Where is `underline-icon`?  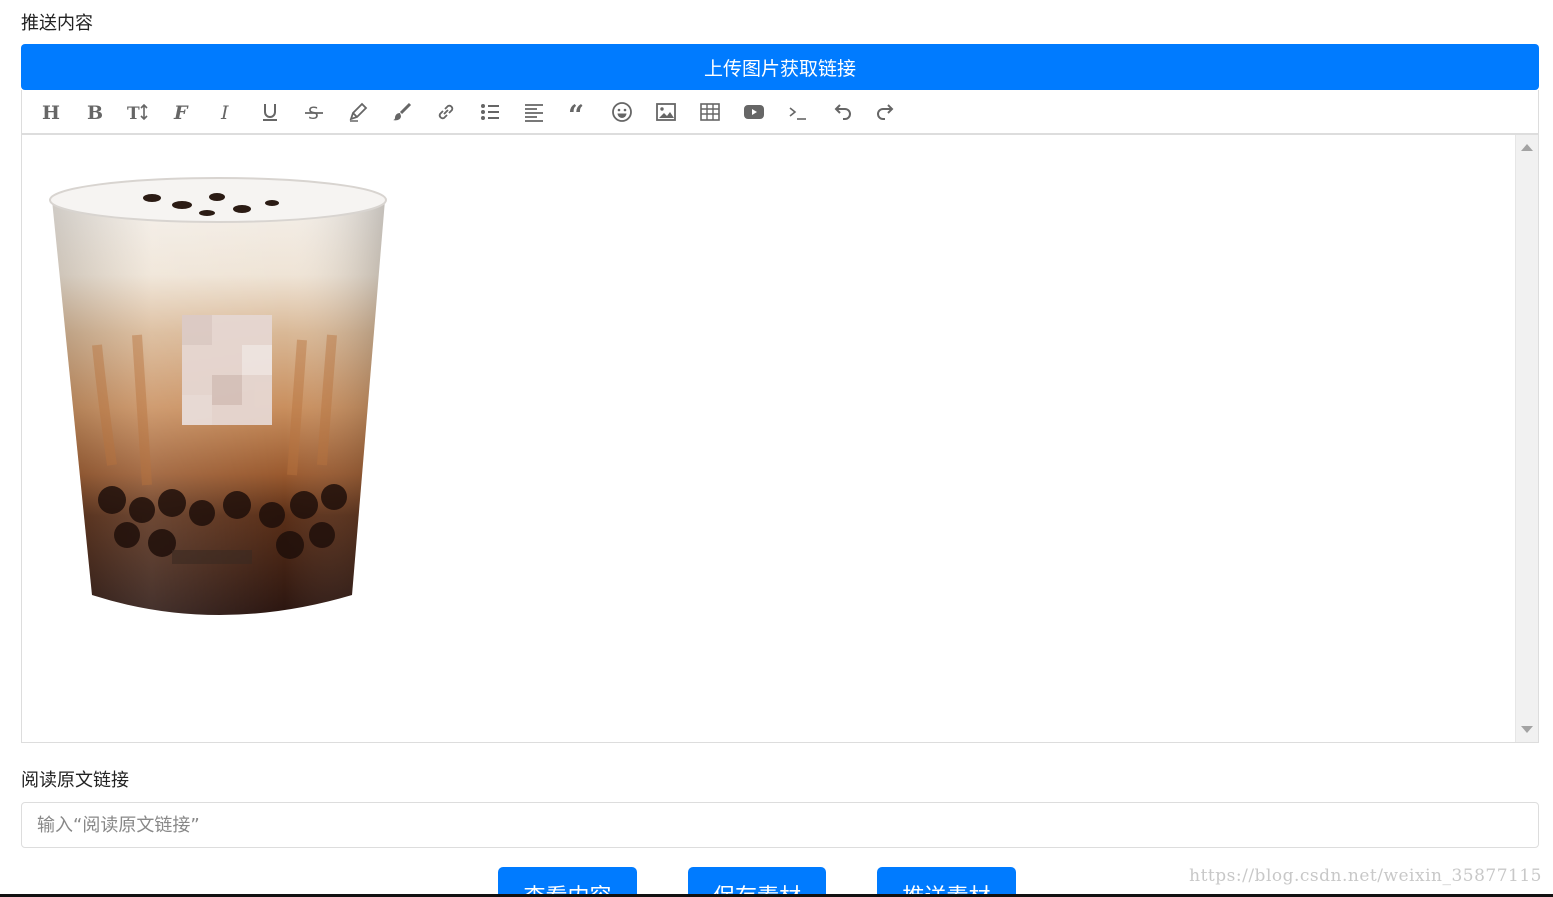
underline-icon is located at coordinates (270, 112).